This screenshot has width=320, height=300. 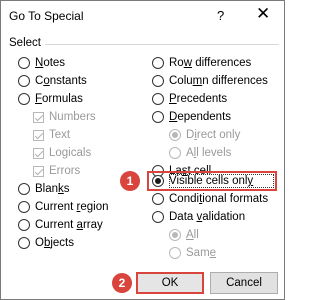 I want to click on radio-formulas, so click(x=24, y=99).